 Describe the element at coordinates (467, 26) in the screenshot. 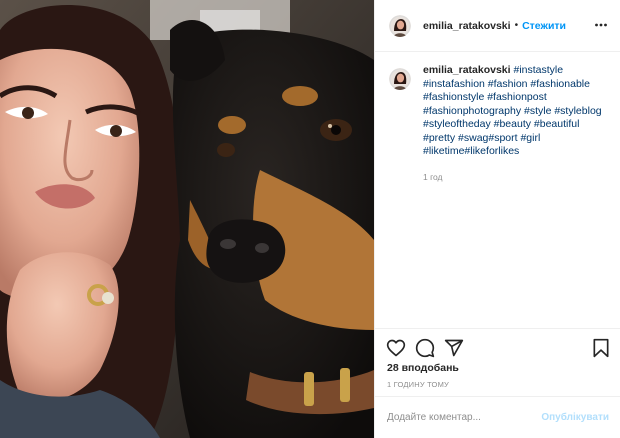

I see `header-username: emilia_ratakovski` at that location.